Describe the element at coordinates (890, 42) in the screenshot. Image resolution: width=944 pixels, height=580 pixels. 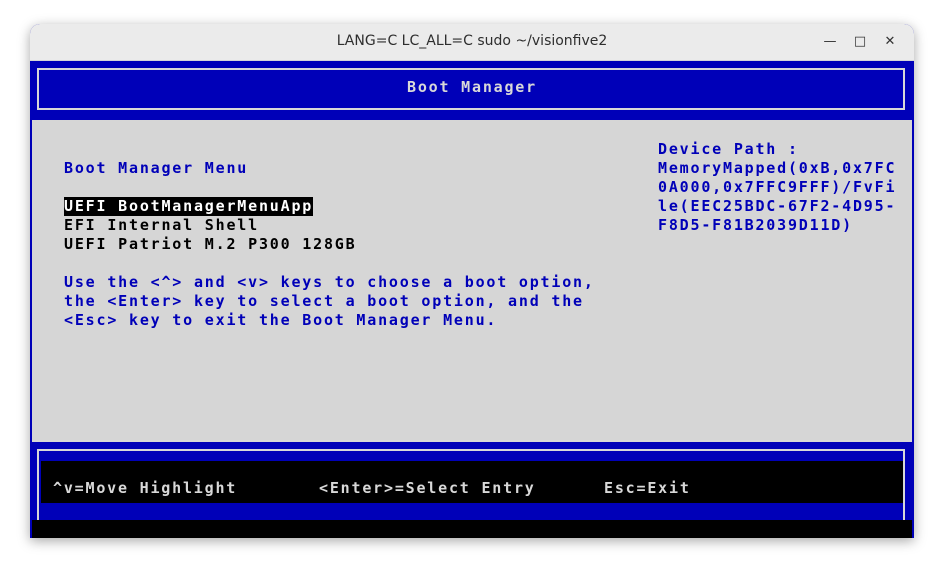
I see `close-button: ✕` at that location.